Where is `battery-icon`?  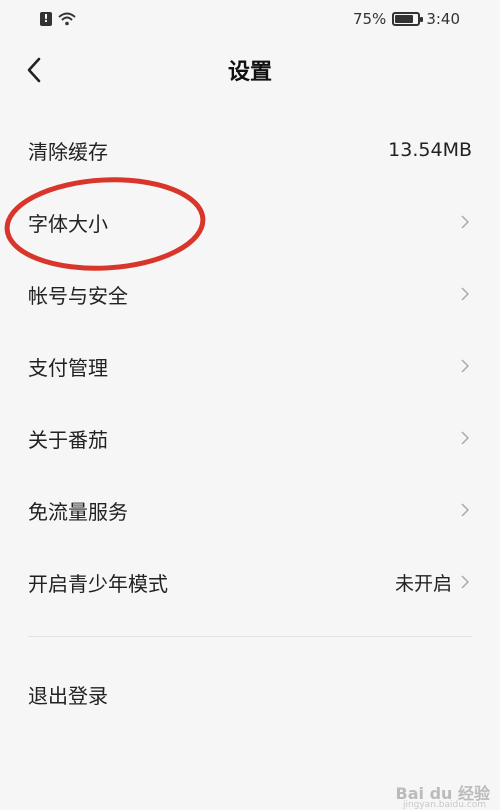
battery-icon is located at coordinates (408, 19).